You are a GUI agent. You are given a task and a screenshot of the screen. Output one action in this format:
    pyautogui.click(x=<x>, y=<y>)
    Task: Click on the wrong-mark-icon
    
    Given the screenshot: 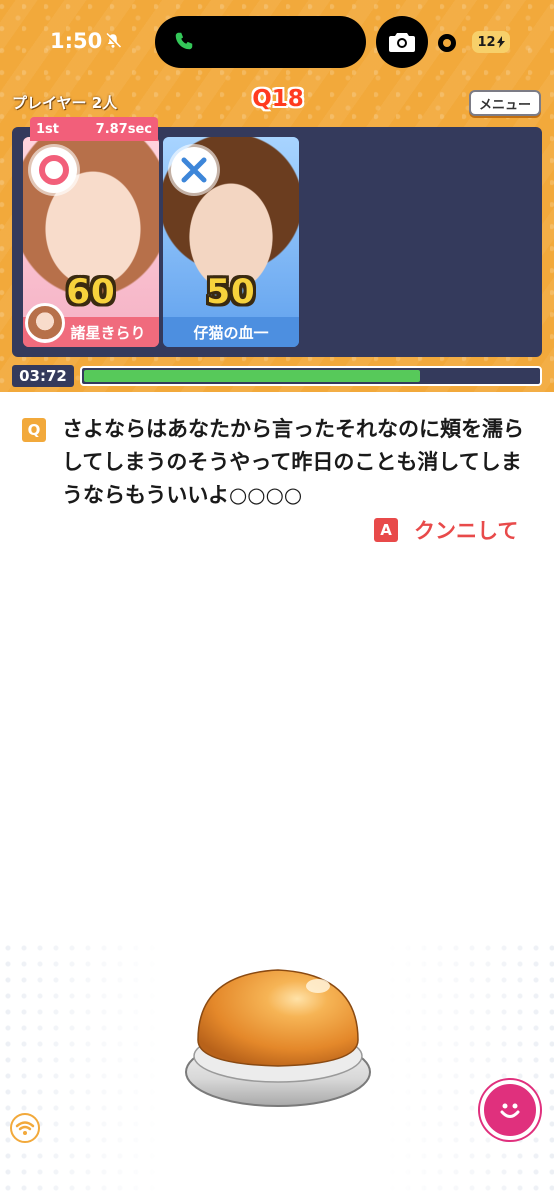 What is the action you would take?
    pyautogui.click(x=194, y=170)
    